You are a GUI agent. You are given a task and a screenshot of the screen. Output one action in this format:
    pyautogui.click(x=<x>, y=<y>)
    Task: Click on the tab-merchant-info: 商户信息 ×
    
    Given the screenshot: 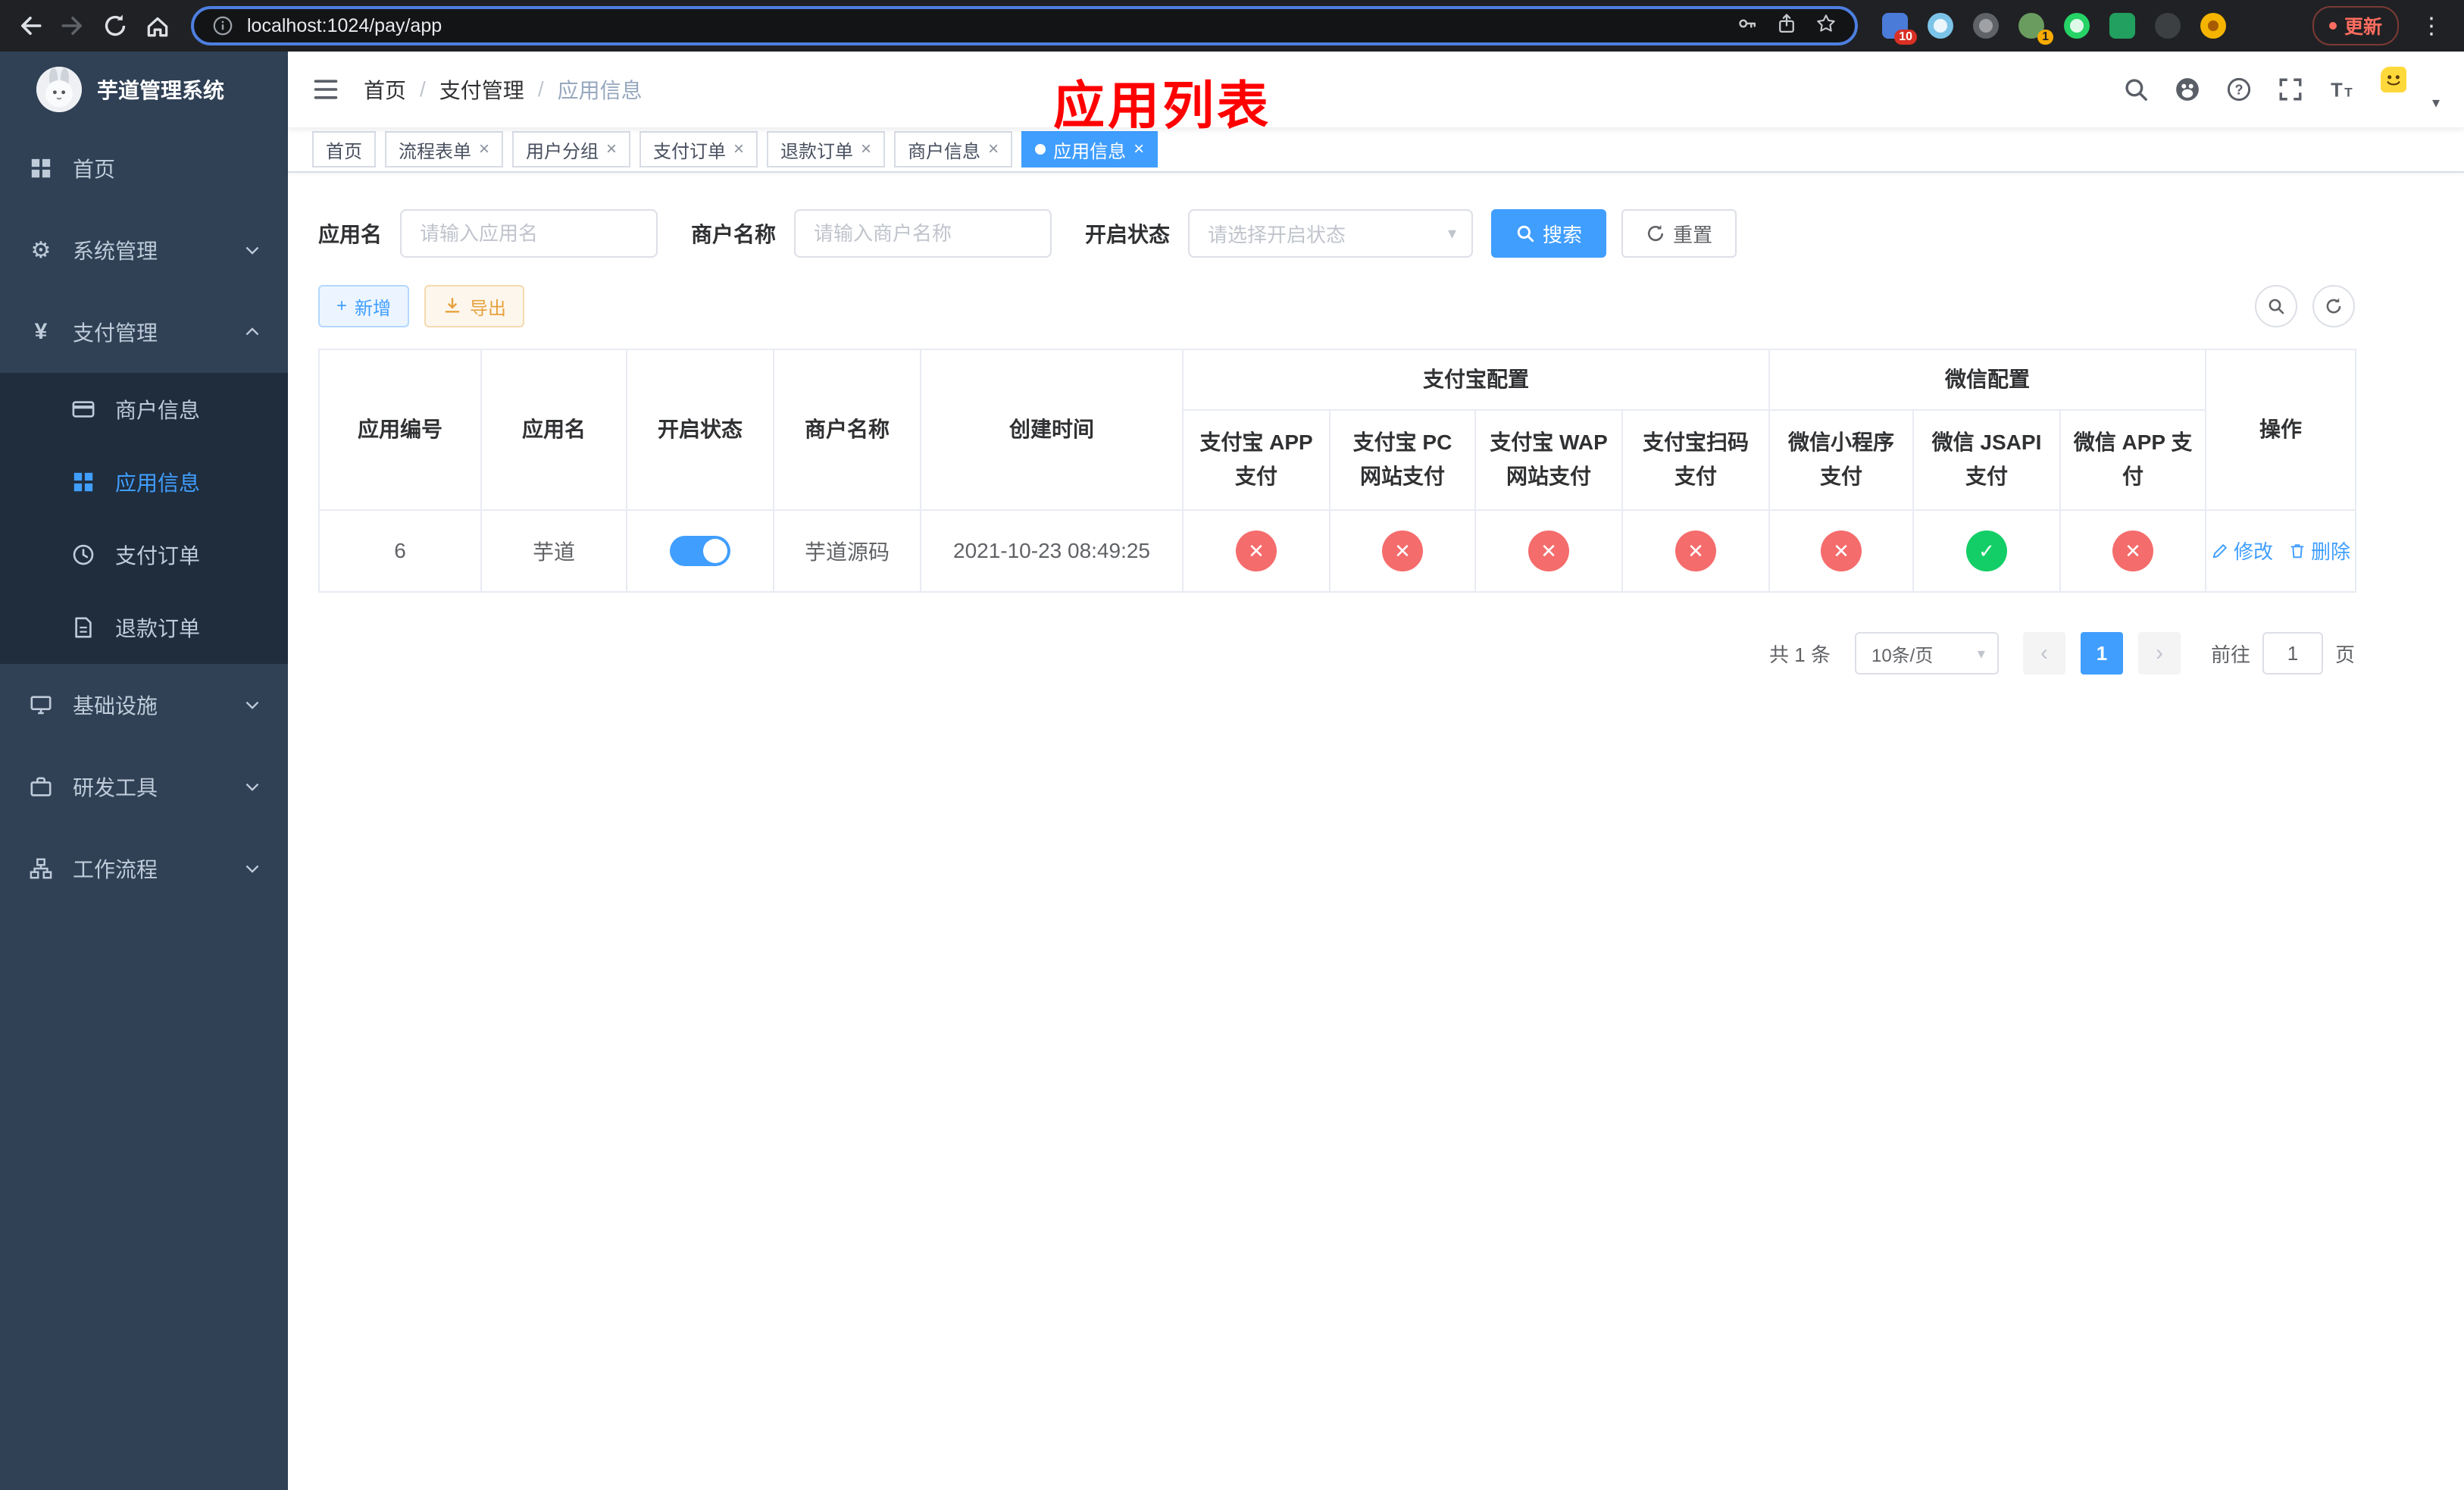 What is the action you would take?
    pyautogui.click(x=953, y=149)
    